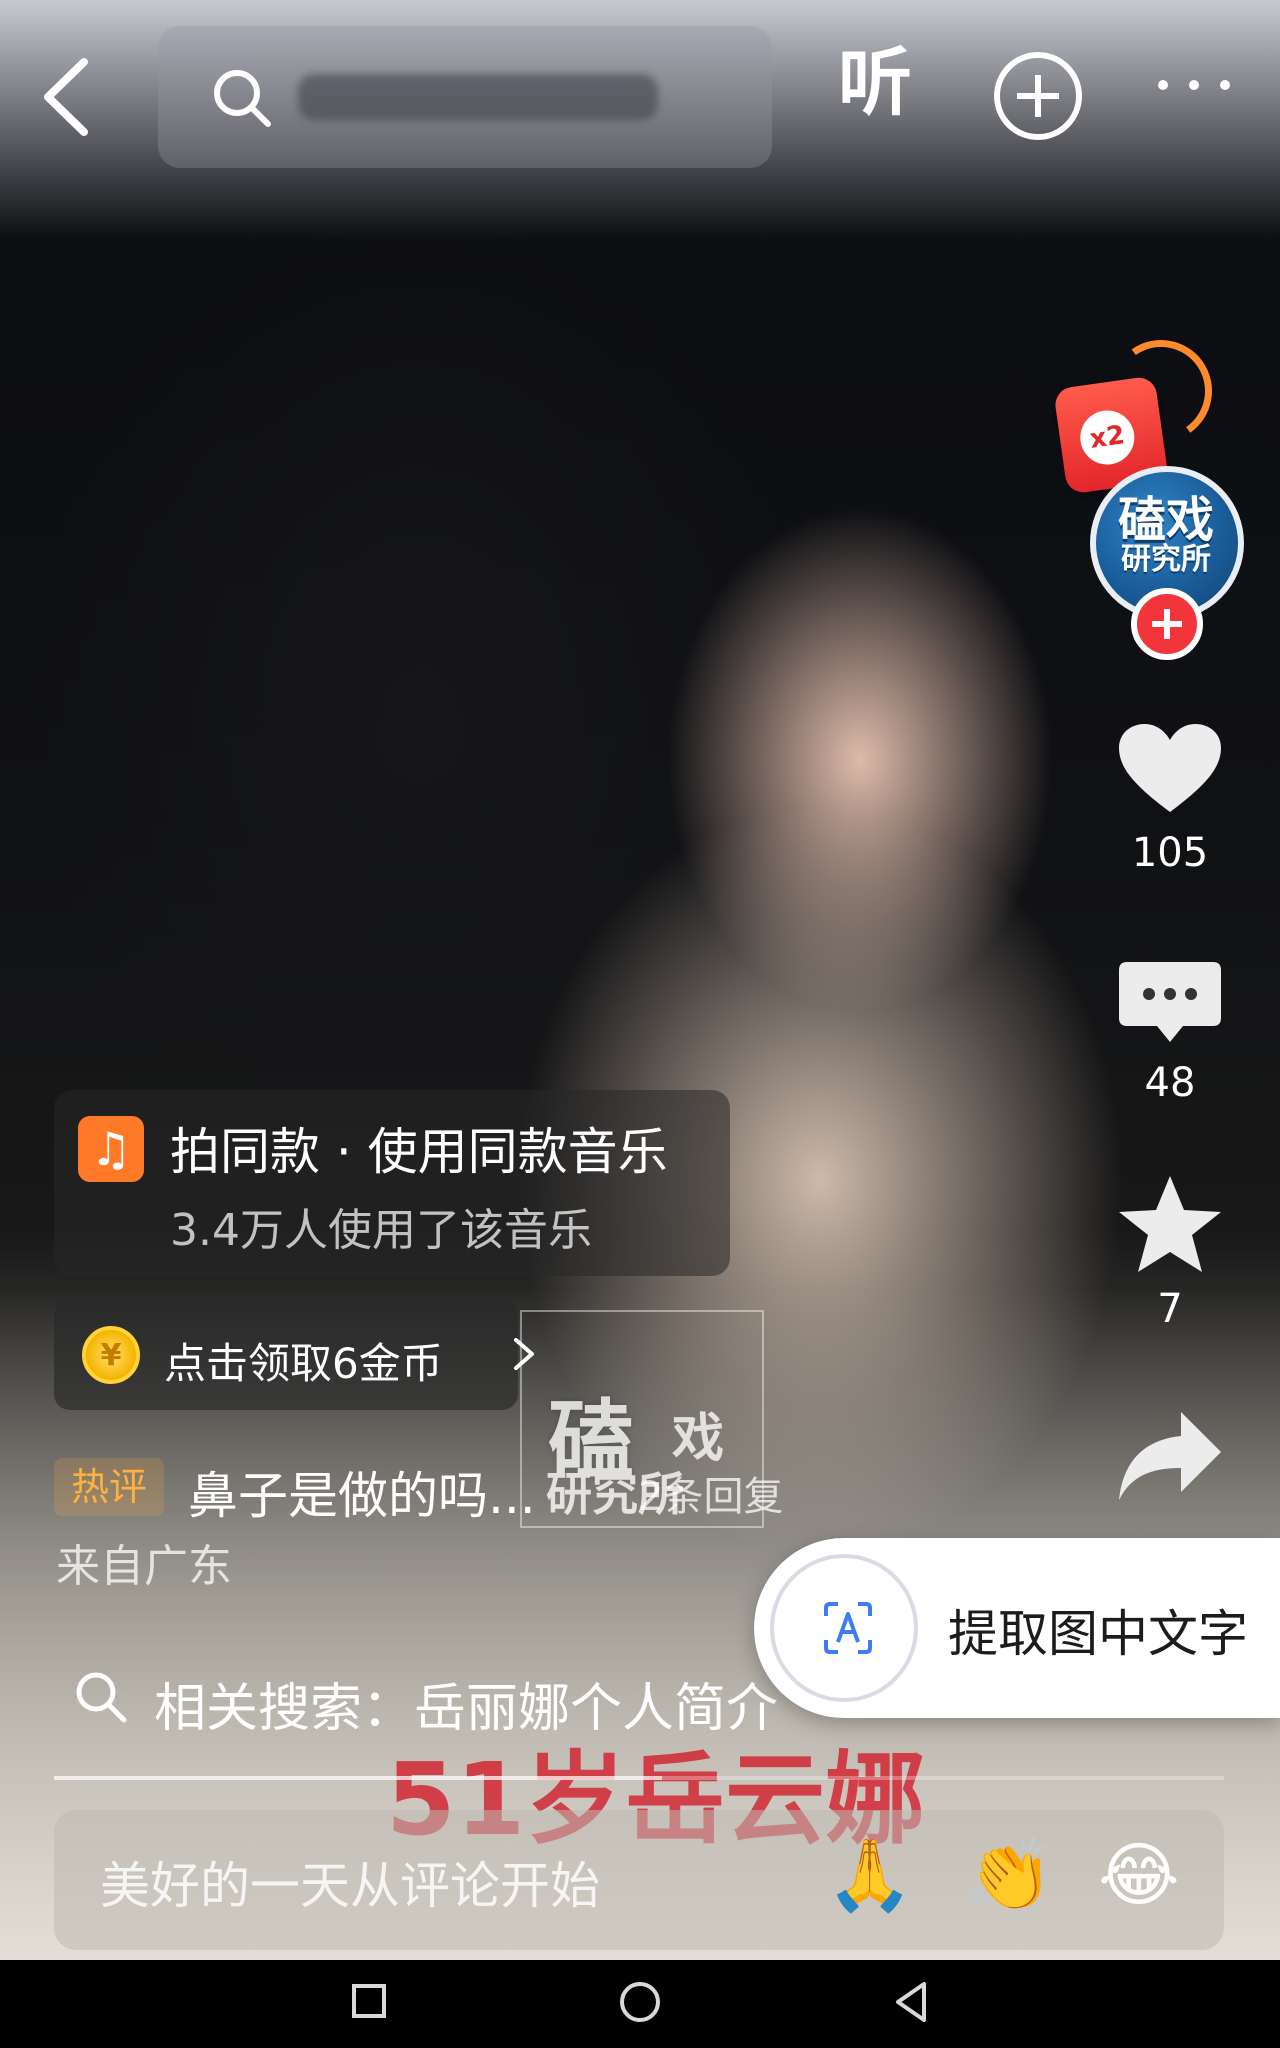 The width and height of the screenshot is (1280, 2048). I want to click on search-bar, so click(465, 97).